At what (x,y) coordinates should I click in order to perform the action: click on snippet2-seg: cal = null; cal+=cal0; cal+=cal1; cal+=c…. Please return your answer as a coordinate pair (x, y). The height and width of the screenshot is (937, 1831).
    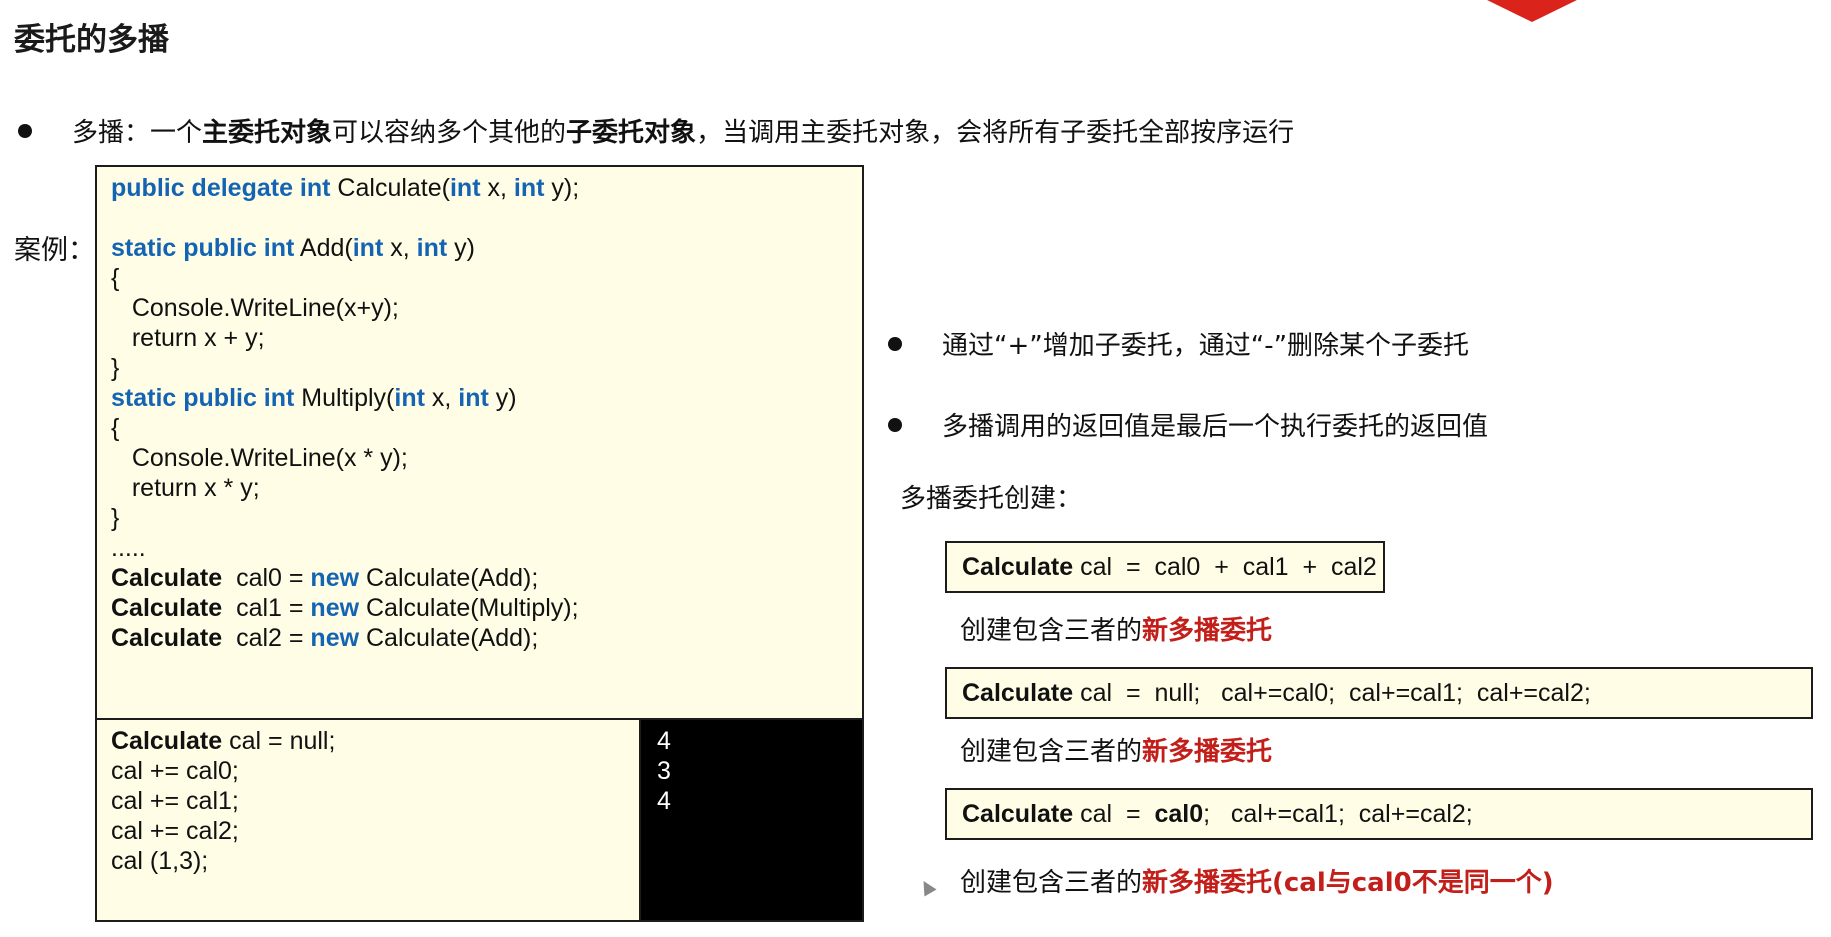
    Looking at the image, I should click on (1332, 693).